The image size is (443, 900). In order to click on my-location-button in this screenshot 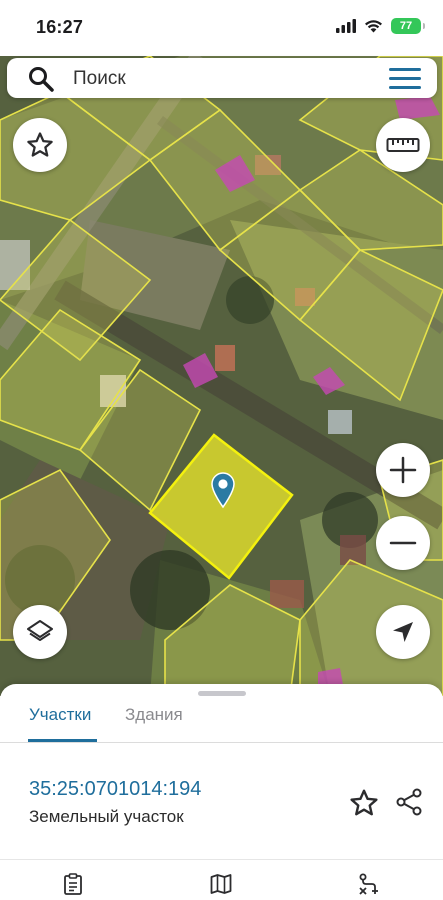, I will do `click(403, 632)`.